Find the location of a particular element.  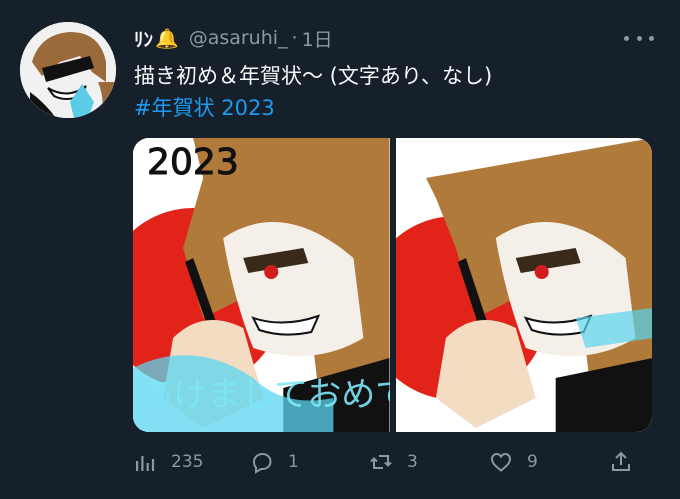

views-button: 235 is located at coordinates (168, 462).